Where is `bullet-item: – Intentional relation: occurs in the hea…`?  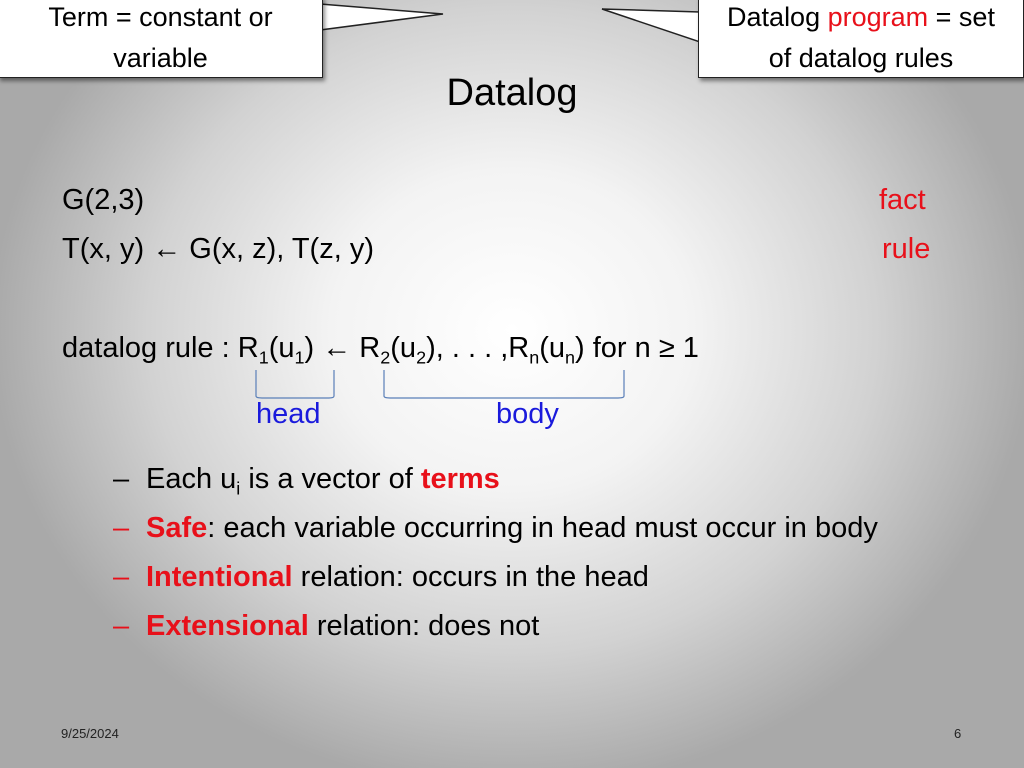
bullet-item: – Intentional relation: occurs in the hea… is located at coordinates (381, 577).